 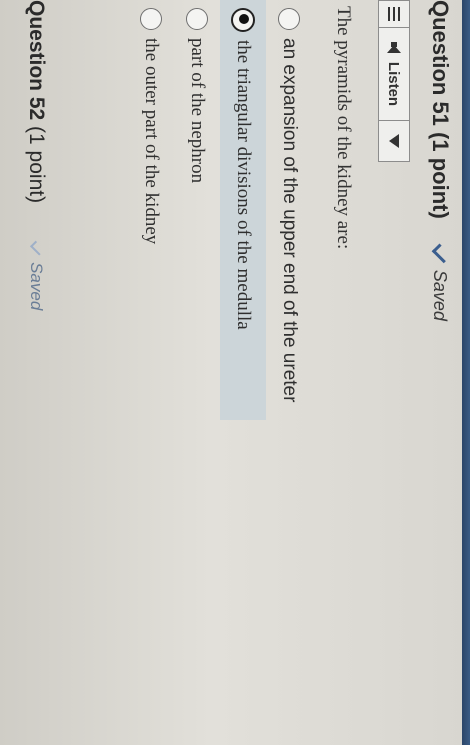 I want to click on question-51-title: Question 51 (1 point), so click(x=440, y=109).